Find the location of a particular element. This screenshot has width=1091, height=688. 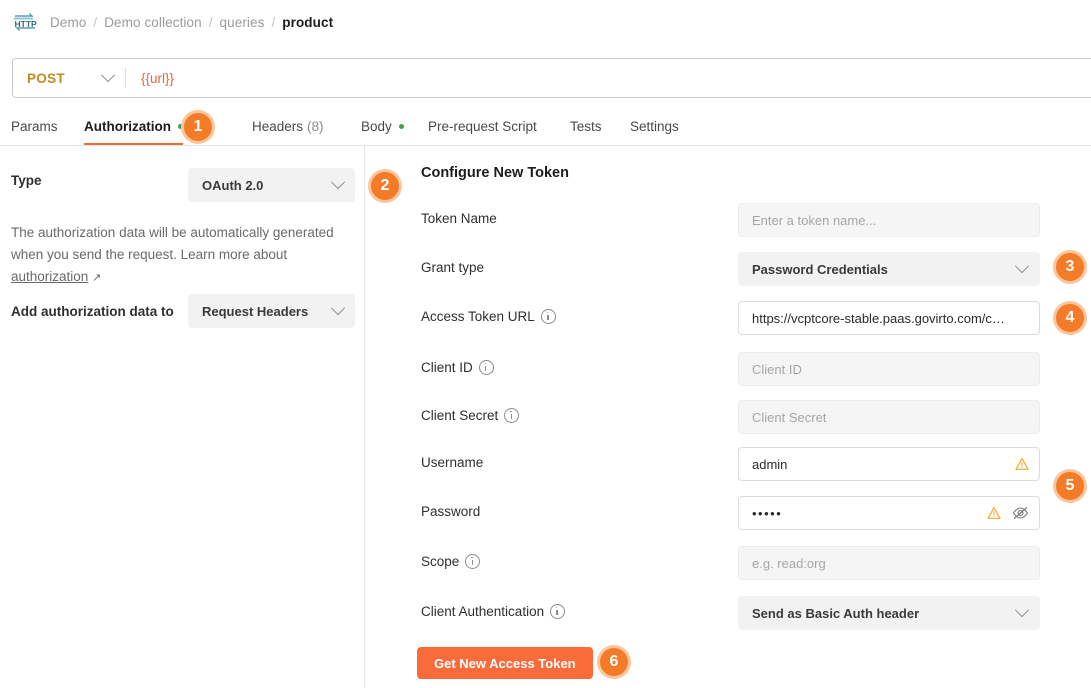

breadcrumb-item-1: Demo collection is located at coordinates (153, 22).